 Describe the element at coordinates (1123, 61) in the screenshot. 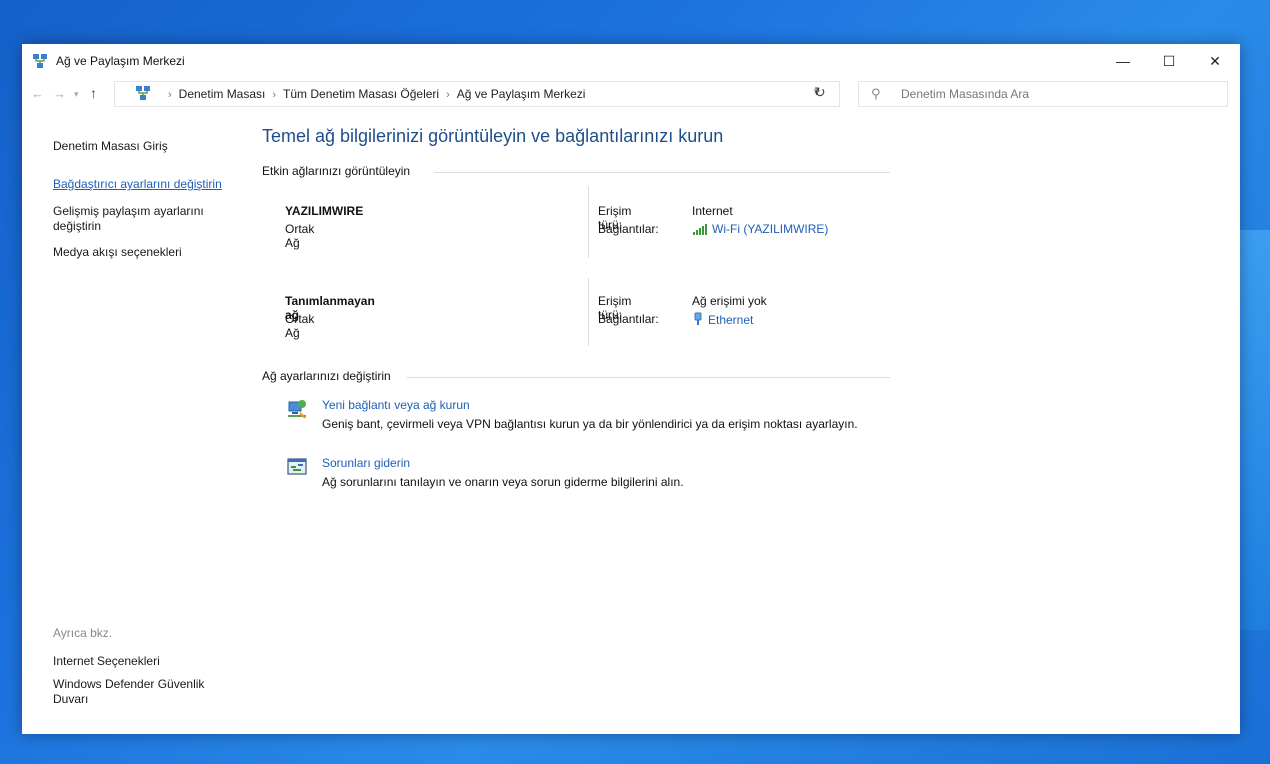

I see `minimize-button: —` at that location.